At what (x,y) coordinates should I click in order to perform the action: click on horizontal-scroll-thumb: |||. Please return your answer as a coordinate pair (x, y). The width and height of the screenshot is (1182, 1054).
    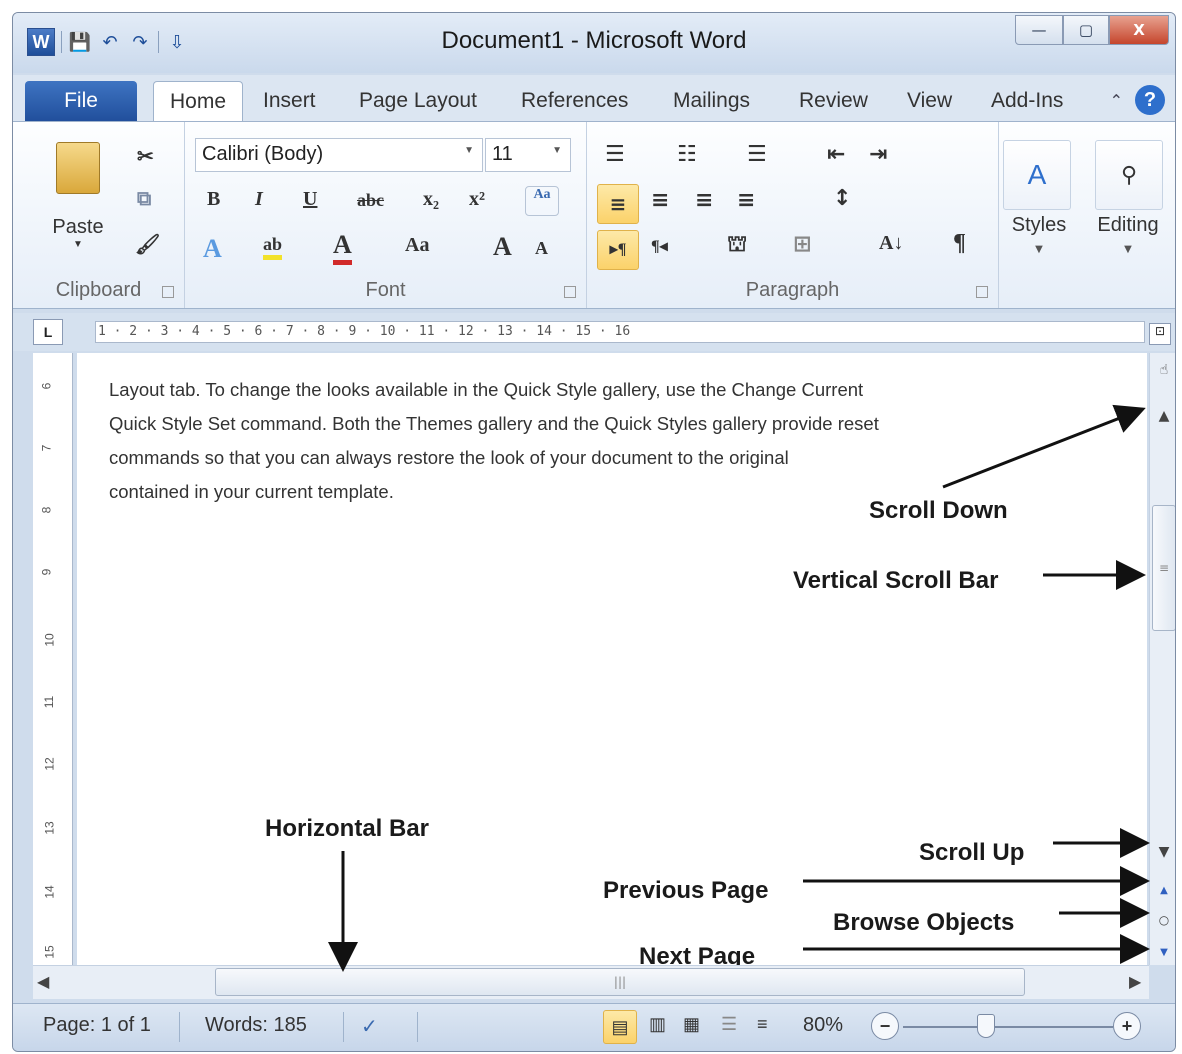
    Looking at the image, I should click on (620, 982).